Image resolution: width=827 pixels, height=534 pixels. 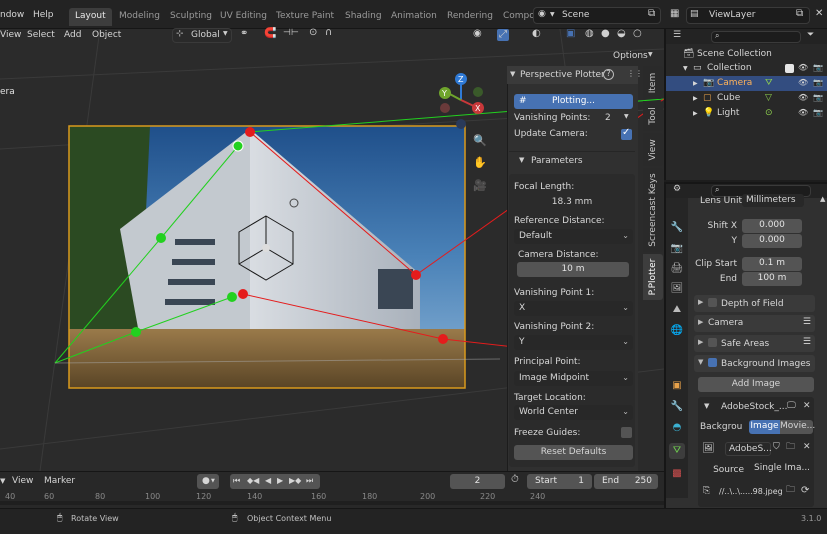 I want to click on object-props-icon: ▣, so click(x=677, y=386).